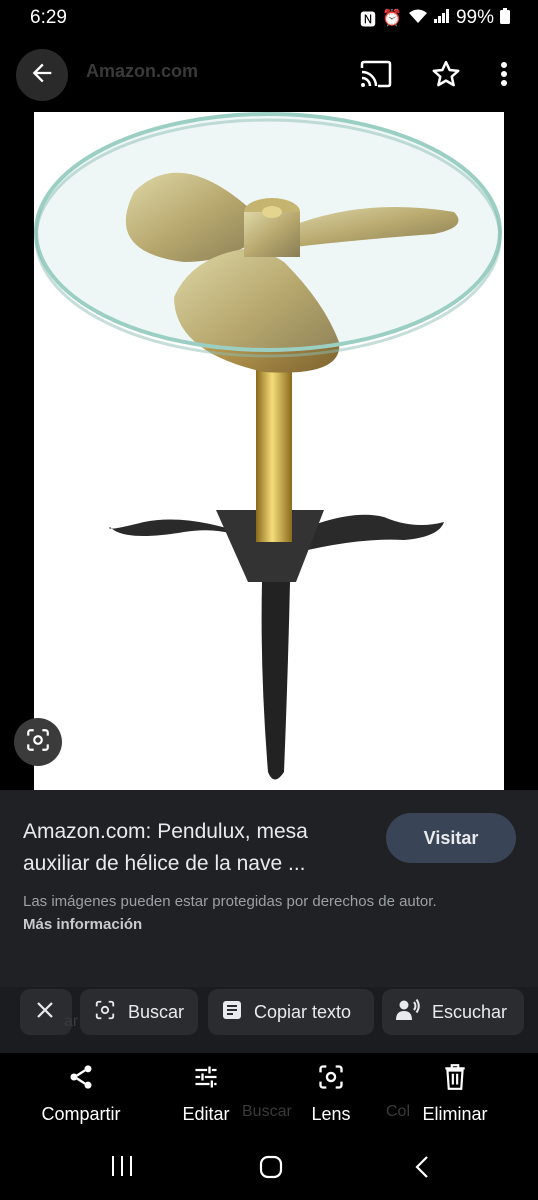  I want to click on cast-button, so click(376, 76).